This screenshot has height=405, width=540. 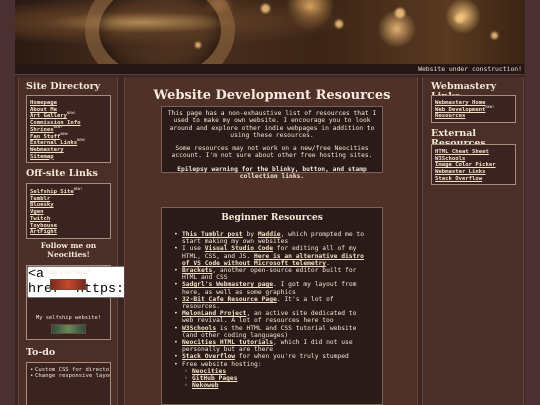 What do you see at coordinates (63, 86) in the screenshot?
I see `site-directory-title: Site Directory` at bounding box center [63, 86].